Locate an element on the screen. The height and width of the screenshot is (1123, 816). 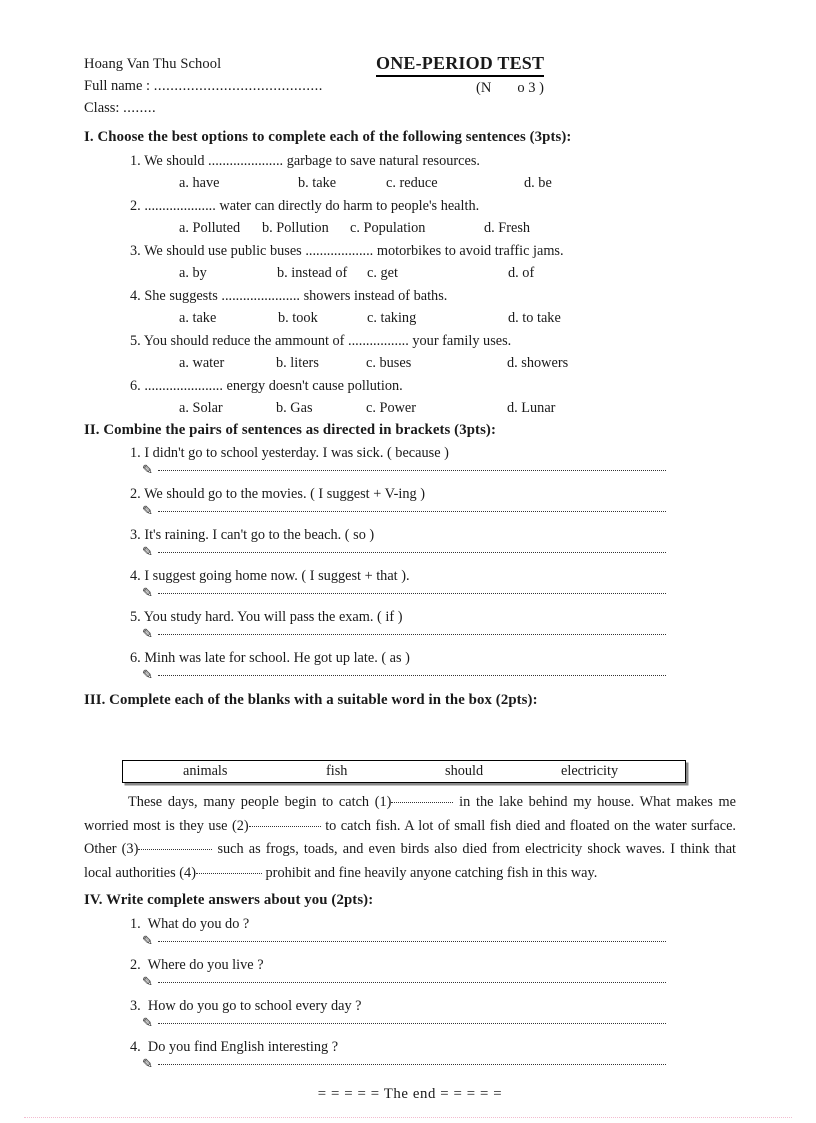
answer-2-line: ✎ is located at coordinates (404, 983).